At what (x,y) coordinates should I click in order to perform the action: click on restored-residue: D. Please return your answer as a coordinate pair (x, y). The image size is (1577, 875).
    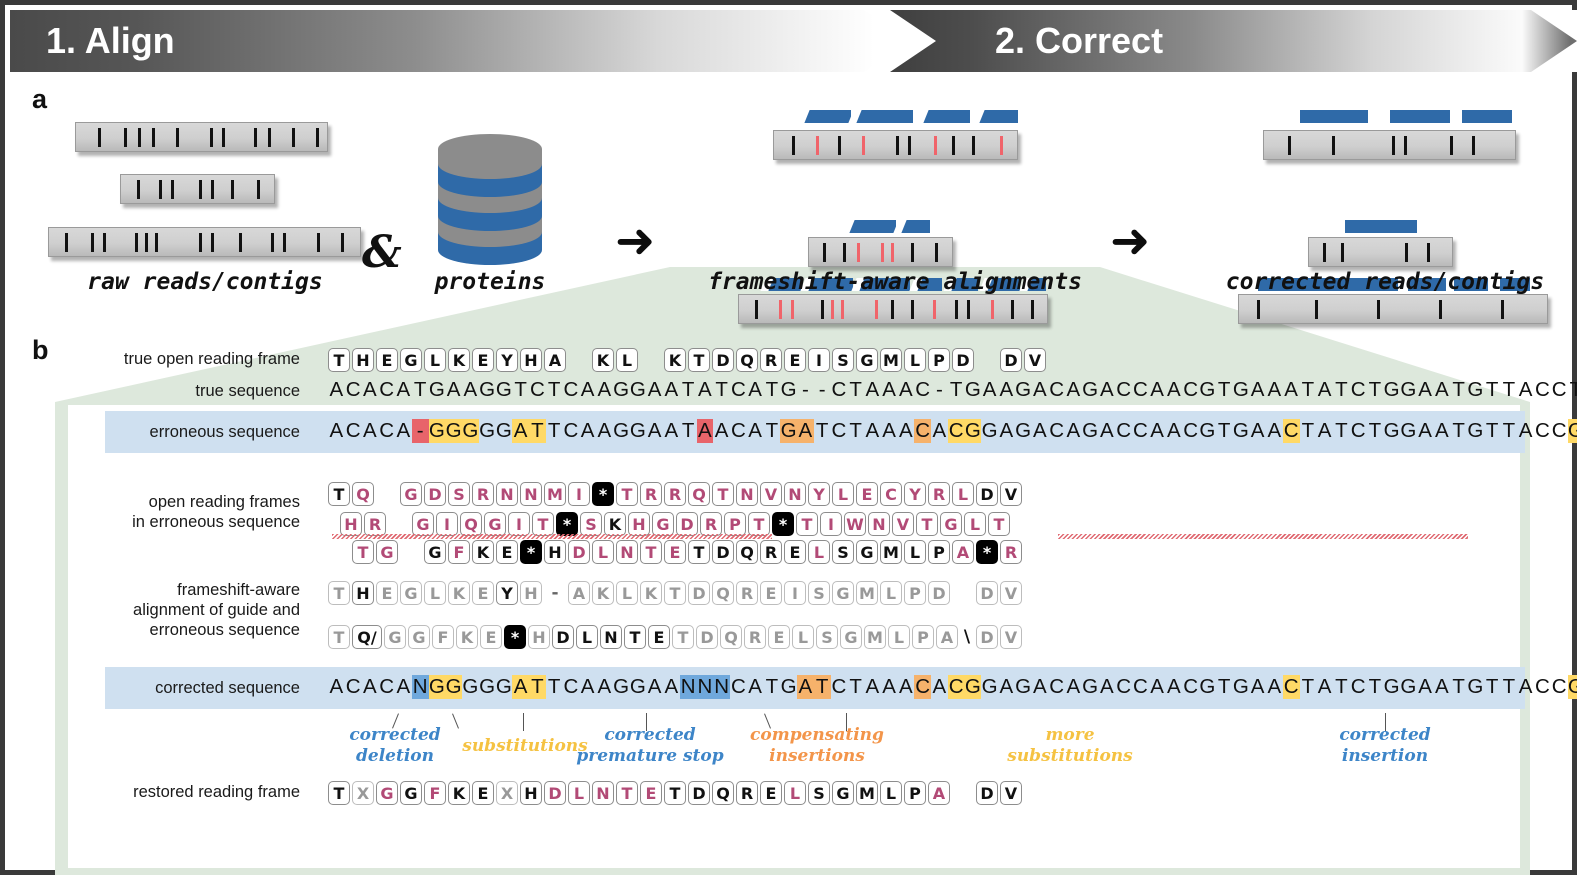
    Looking at the image, I should click on (555, 793).